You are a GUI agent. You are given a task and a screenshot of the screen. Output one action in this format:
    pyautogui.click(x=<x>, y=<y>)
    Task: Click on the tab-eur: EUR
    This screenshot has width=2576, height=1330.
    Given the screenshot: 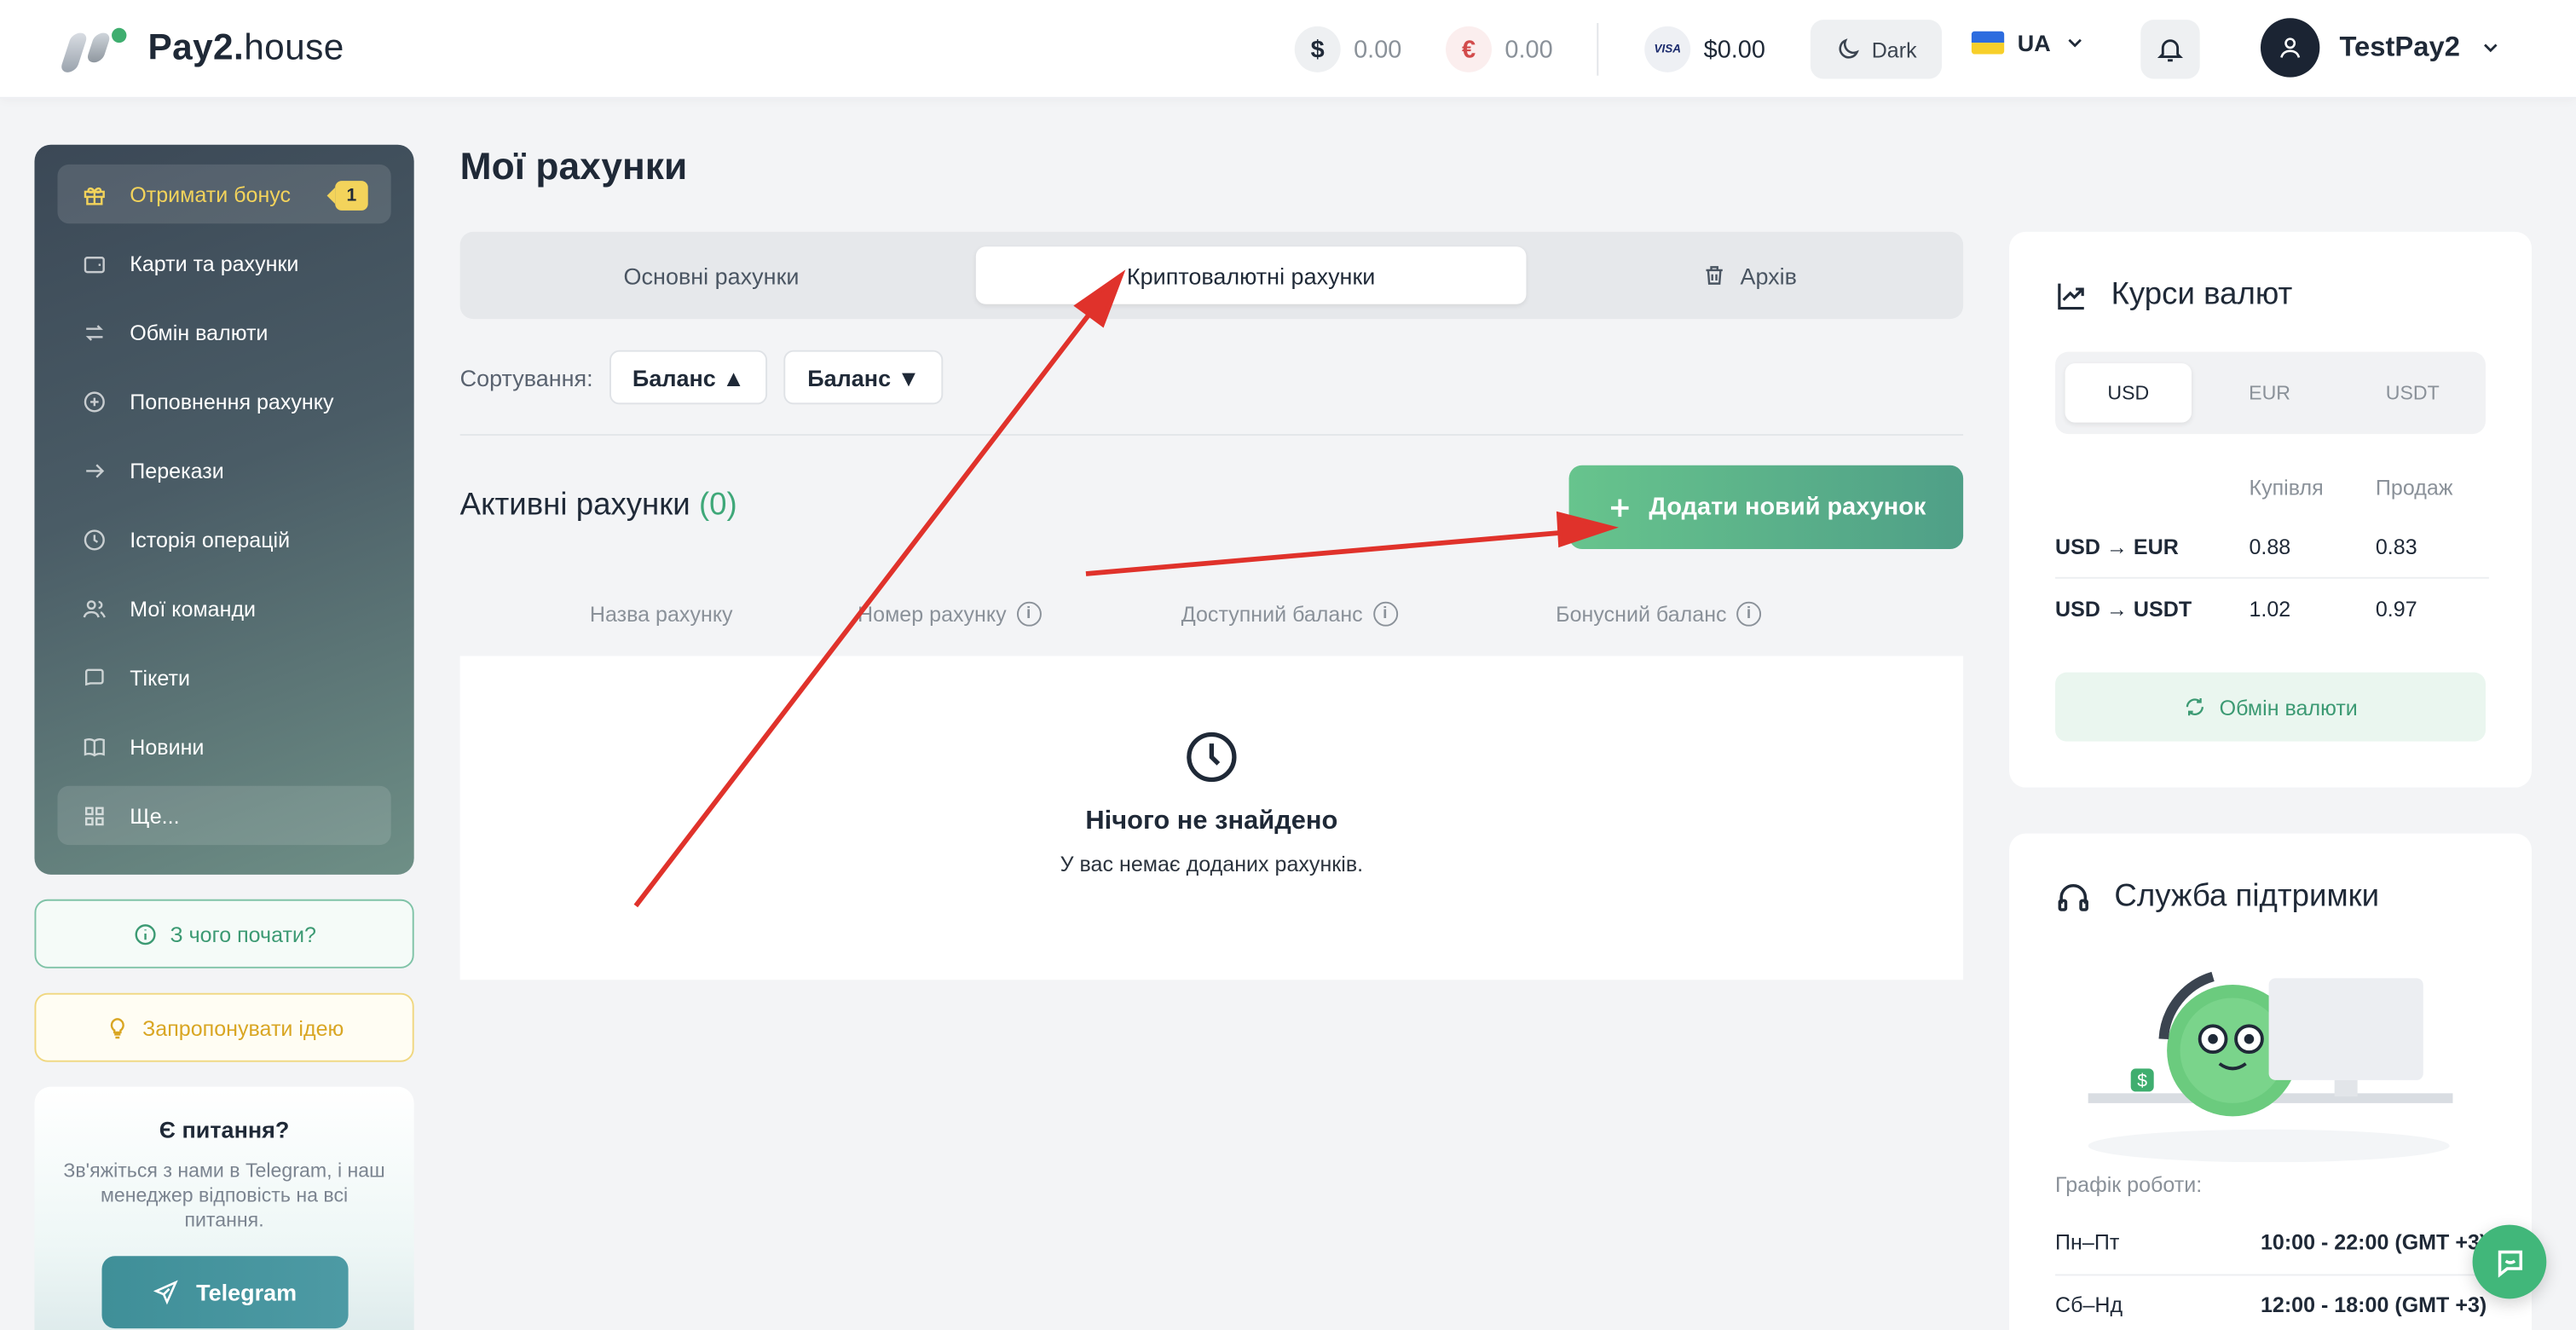 What is the action you would take?
    pyautogui.click(x=2269, y=392)
    